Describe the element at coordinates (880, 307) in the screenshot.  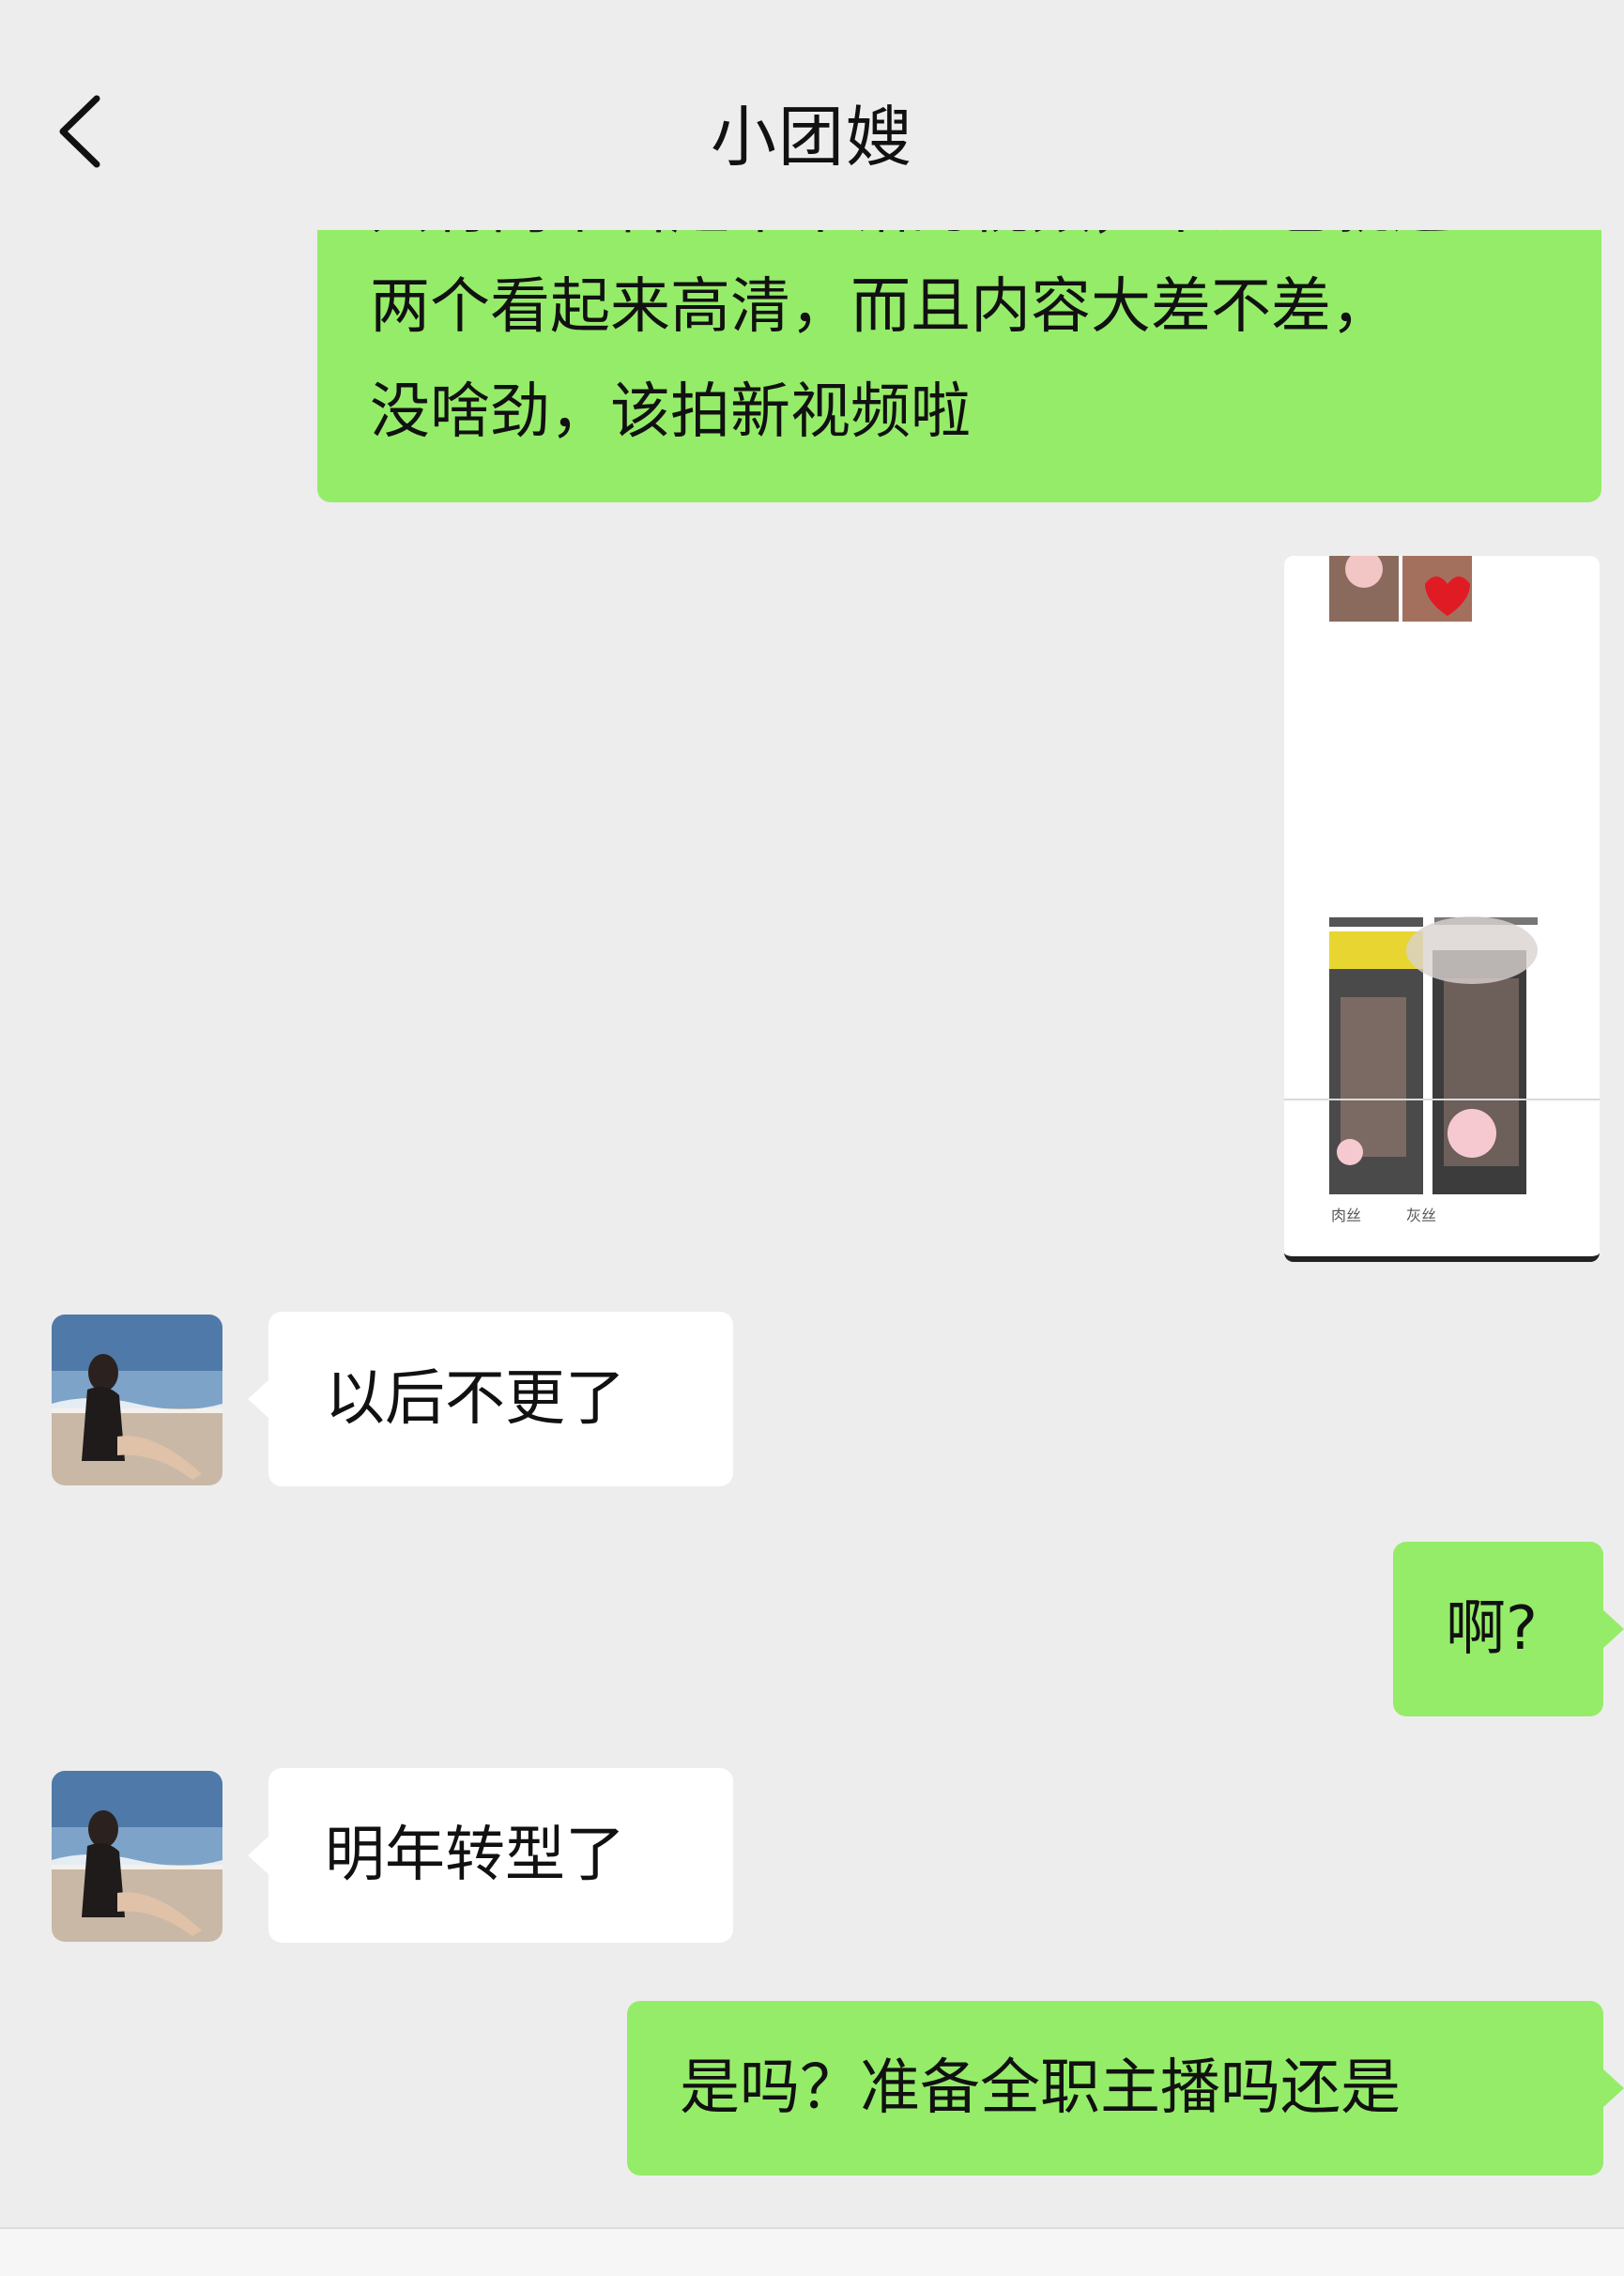
I see `message-text-line: 两个看起来高清，而且内容大差不差，` at that location.